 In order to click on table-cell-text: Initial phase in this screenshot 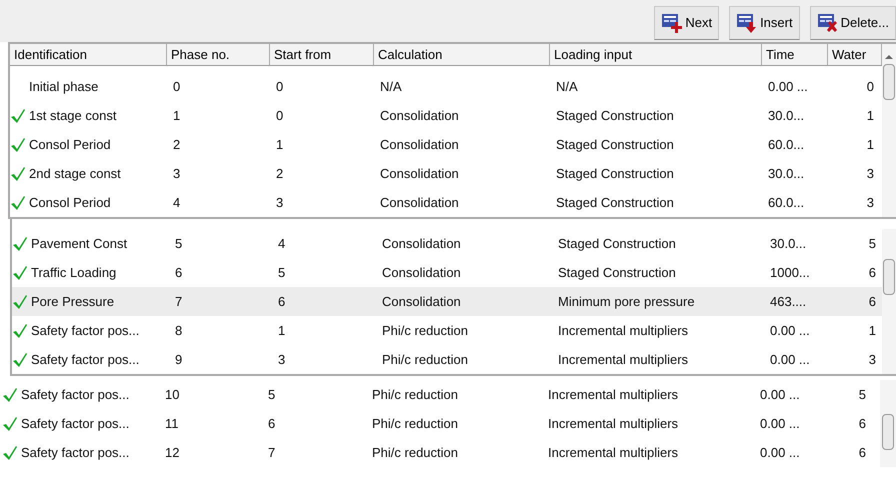, I will do `click(63, 87)`.